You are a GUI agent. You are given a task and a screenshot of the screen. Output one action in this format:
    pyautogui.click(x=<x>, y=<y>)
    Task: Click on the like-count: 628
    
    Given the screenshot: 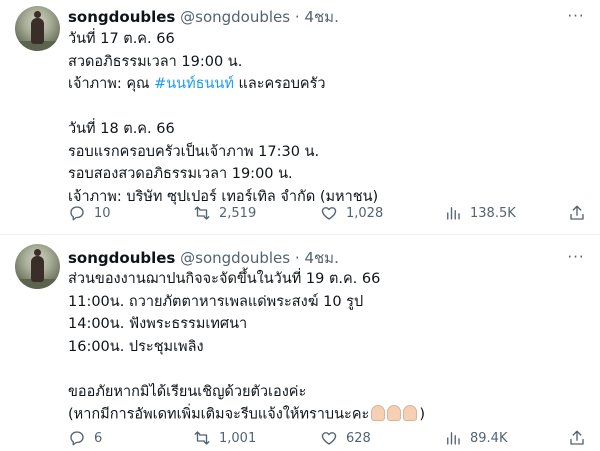 What is the action you would take?
    pyautogui.click(x=358, y=438)
    